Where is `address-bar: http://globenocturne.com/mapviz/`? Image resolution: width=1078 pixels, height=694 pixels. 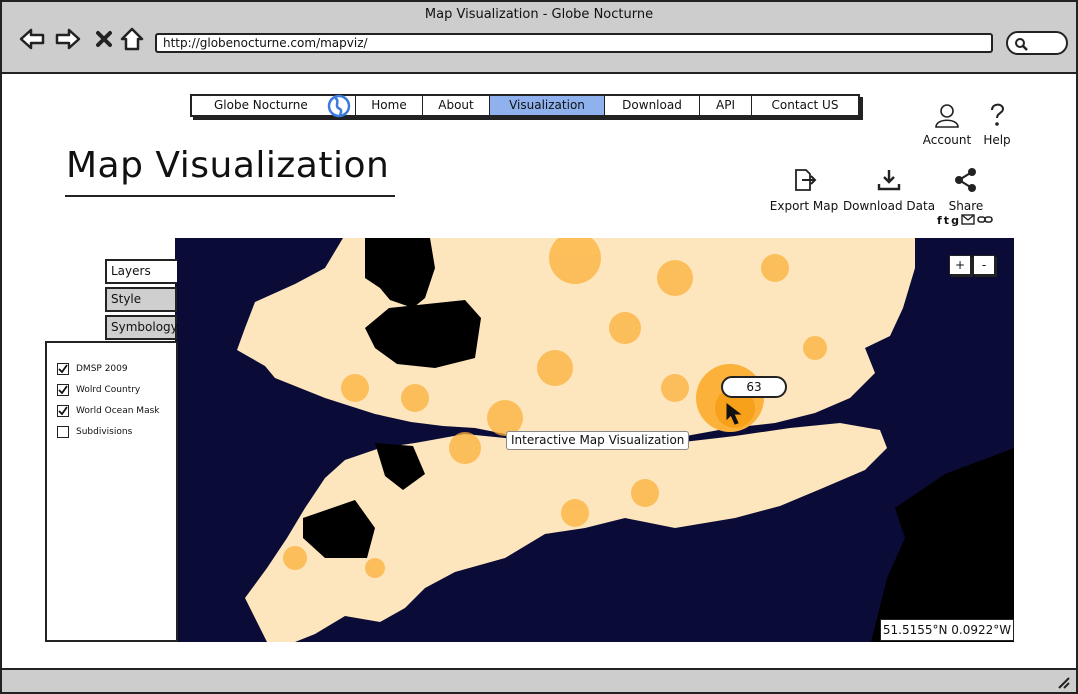 address-bar: http://globenocturne.com/mapviz/ is located at coordinates (574, 43).